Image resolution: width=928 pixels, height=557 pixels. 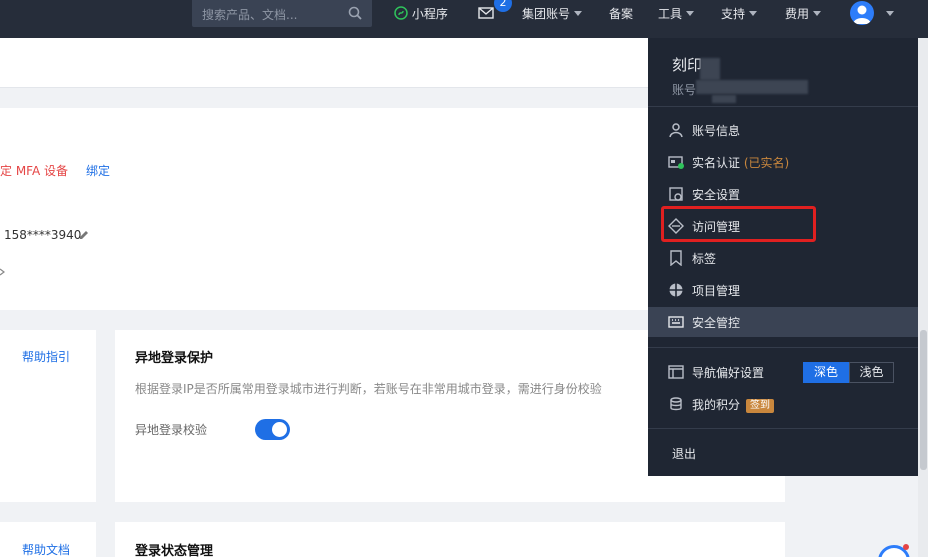 I want to click on bookmark-icon, so click(x=676, y=258).